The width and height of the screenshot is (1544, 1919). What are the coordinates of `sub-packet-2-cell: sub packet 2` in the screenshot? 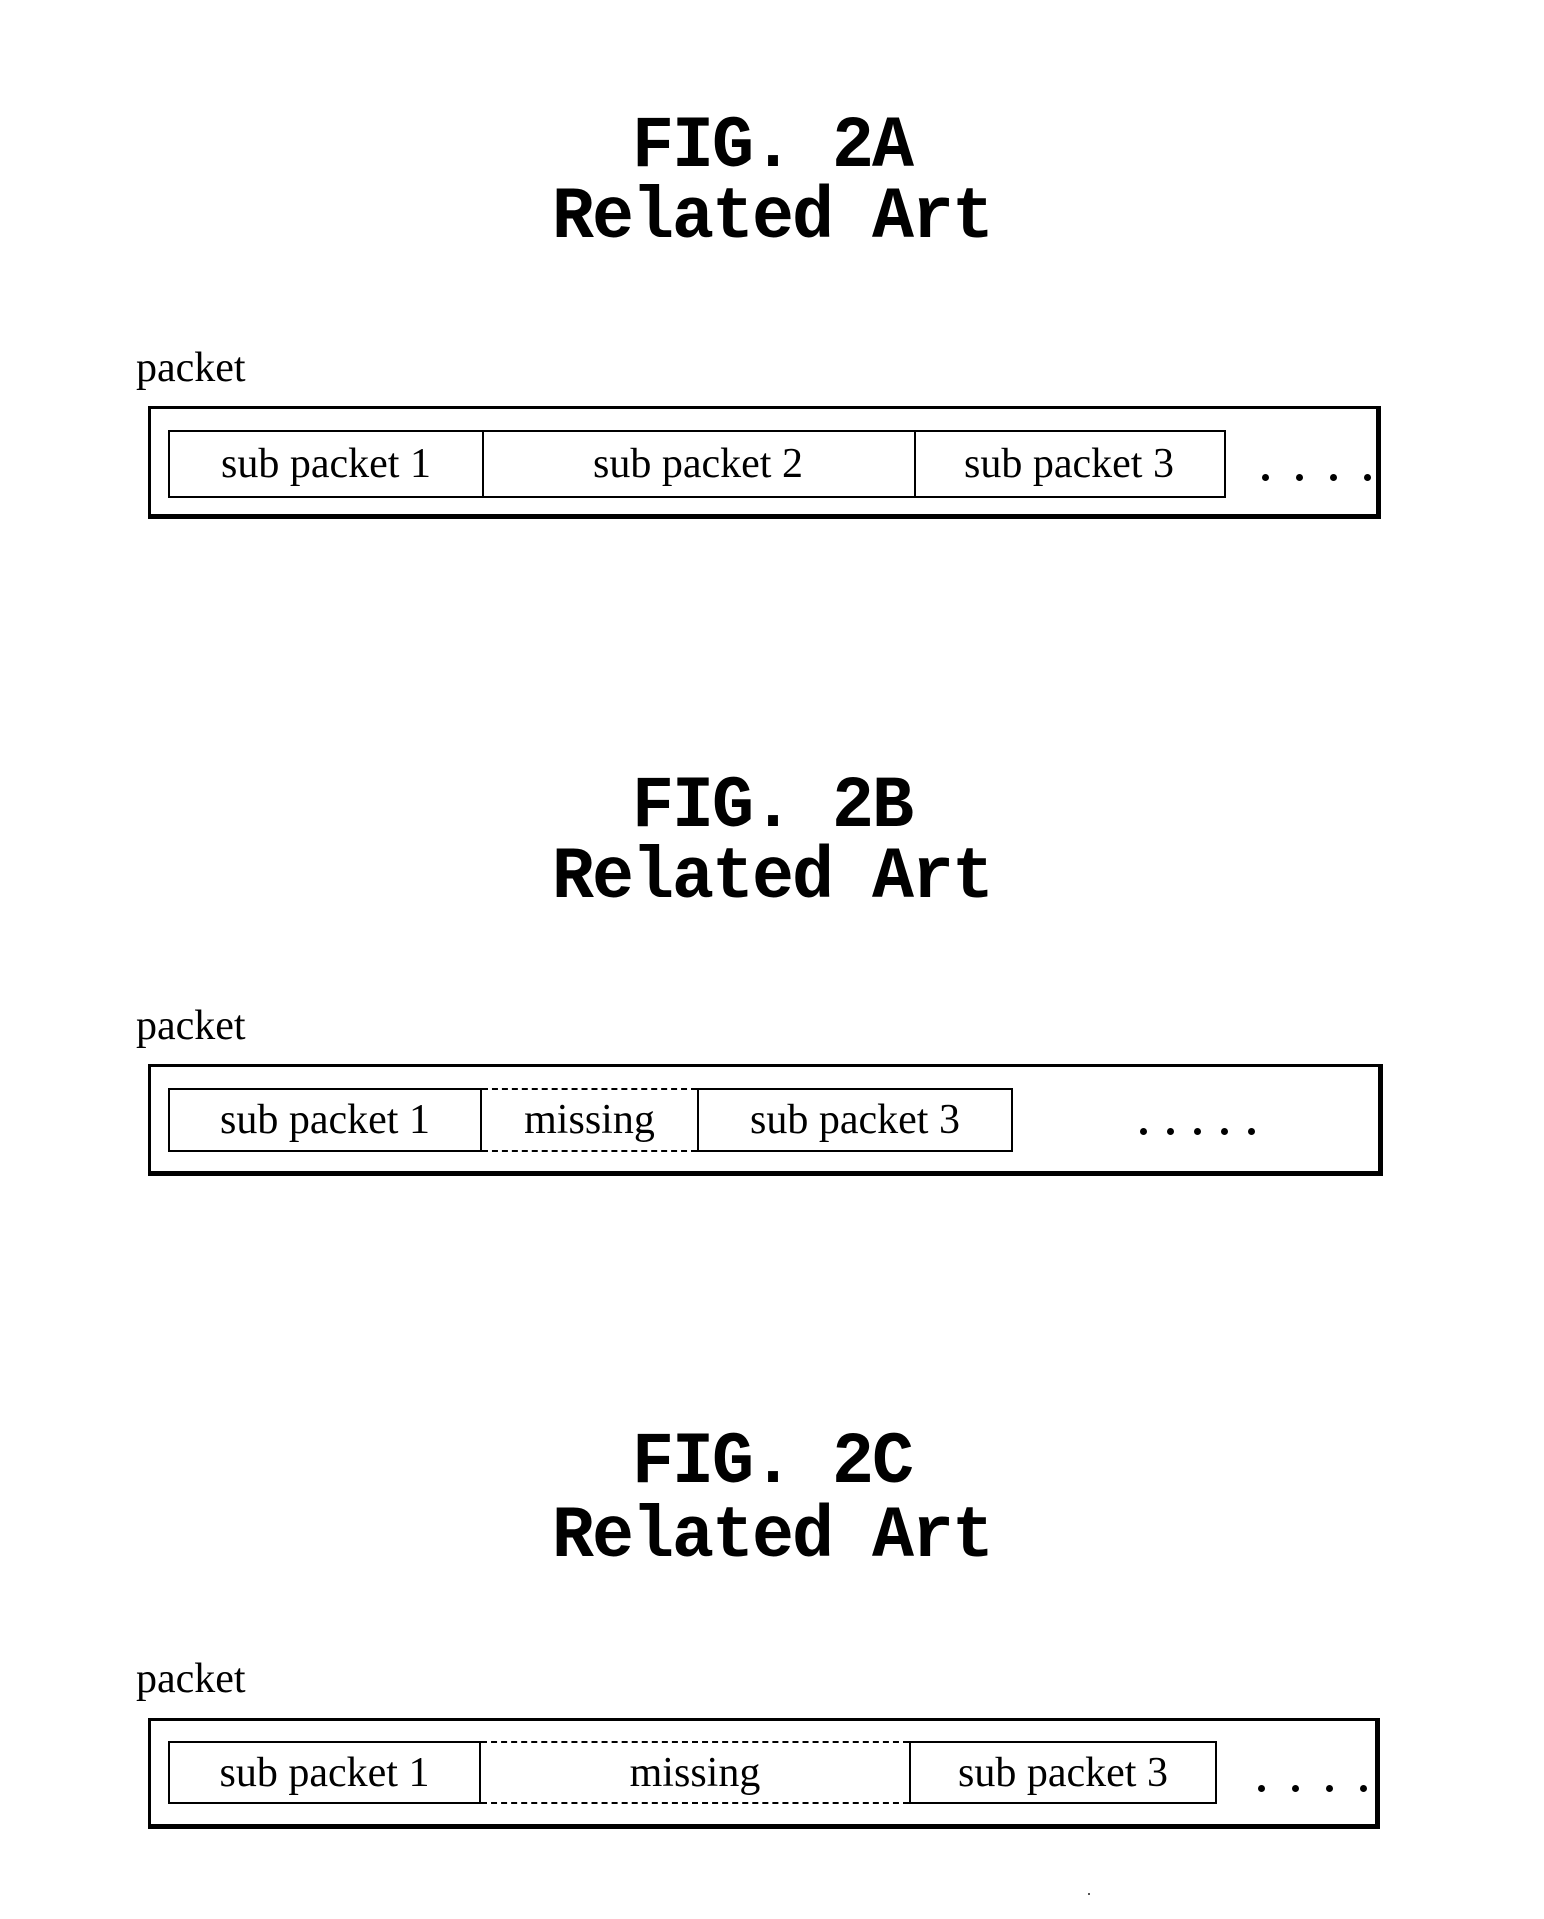 It's located at (699, 464).